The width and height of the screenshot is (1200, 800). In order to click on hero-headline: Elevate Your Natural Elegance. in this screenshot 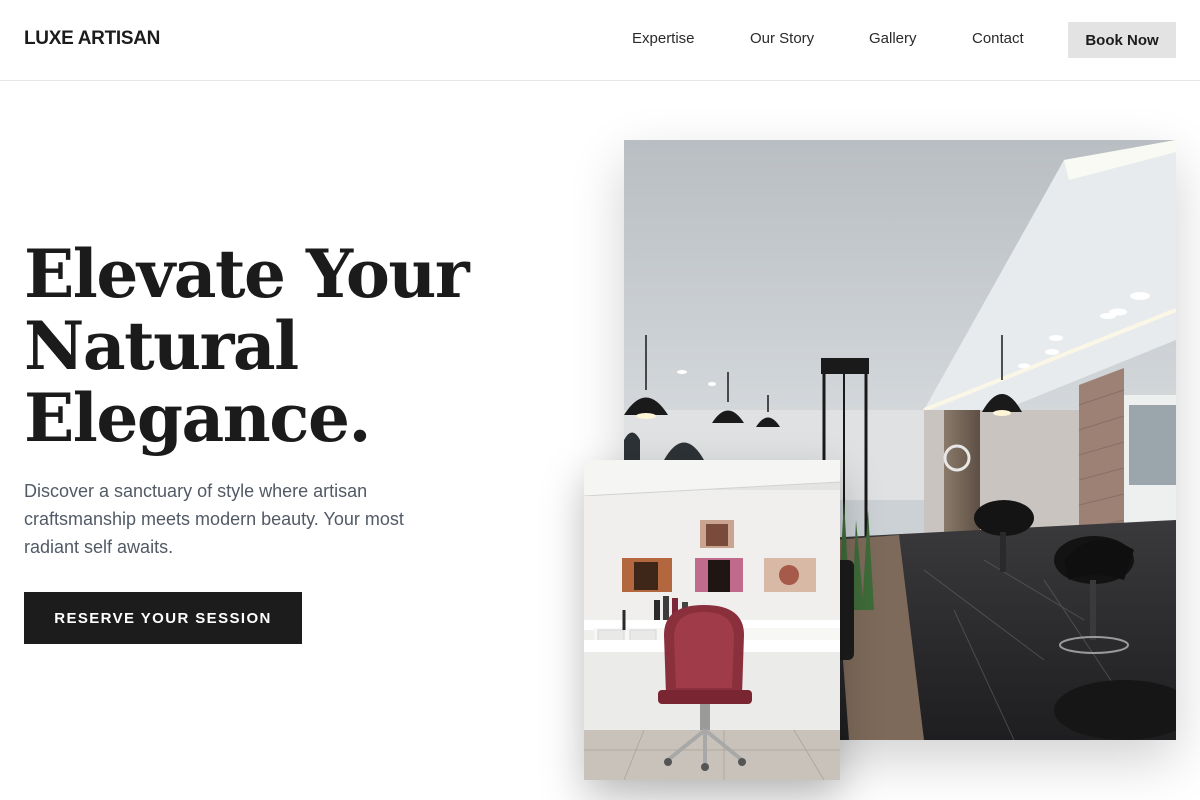, I will do `click(284, 346)`.